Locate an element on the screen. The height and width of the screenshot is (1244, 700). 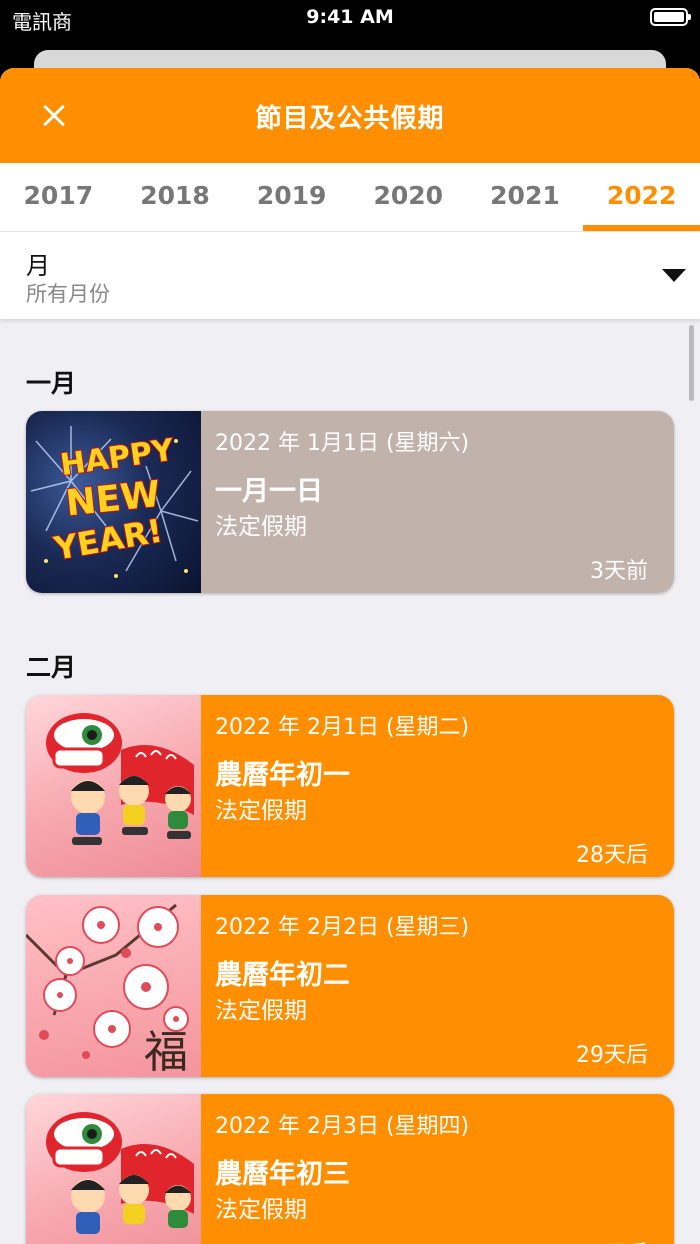
scrollbar is located at coordinates (691, 363).